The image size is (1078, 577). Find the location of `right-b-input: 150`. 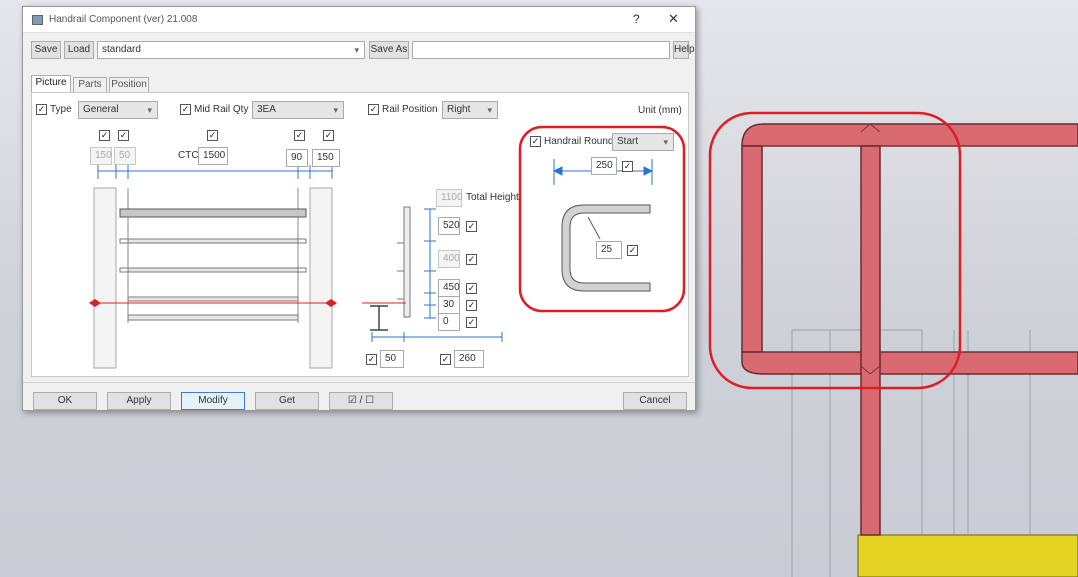

right-b-input: 150 is located at coordinates (326, 158).